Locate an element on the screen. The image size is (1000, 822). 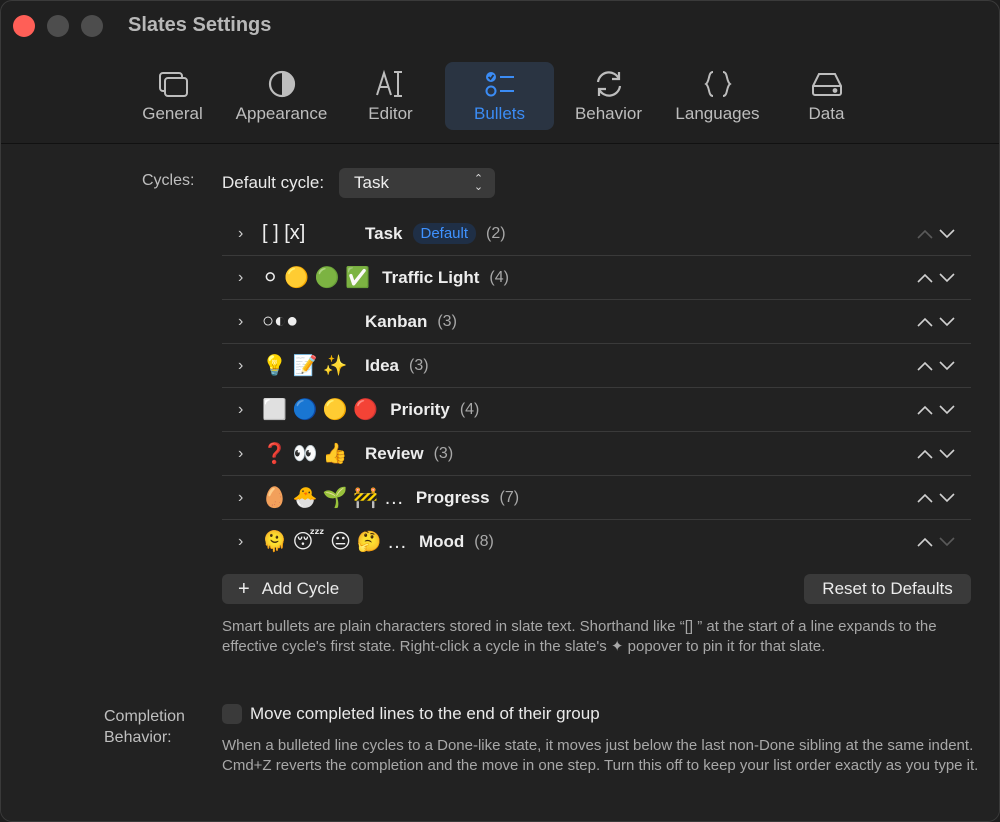
cycle-name: Mood is located at coordinates (441, 541).